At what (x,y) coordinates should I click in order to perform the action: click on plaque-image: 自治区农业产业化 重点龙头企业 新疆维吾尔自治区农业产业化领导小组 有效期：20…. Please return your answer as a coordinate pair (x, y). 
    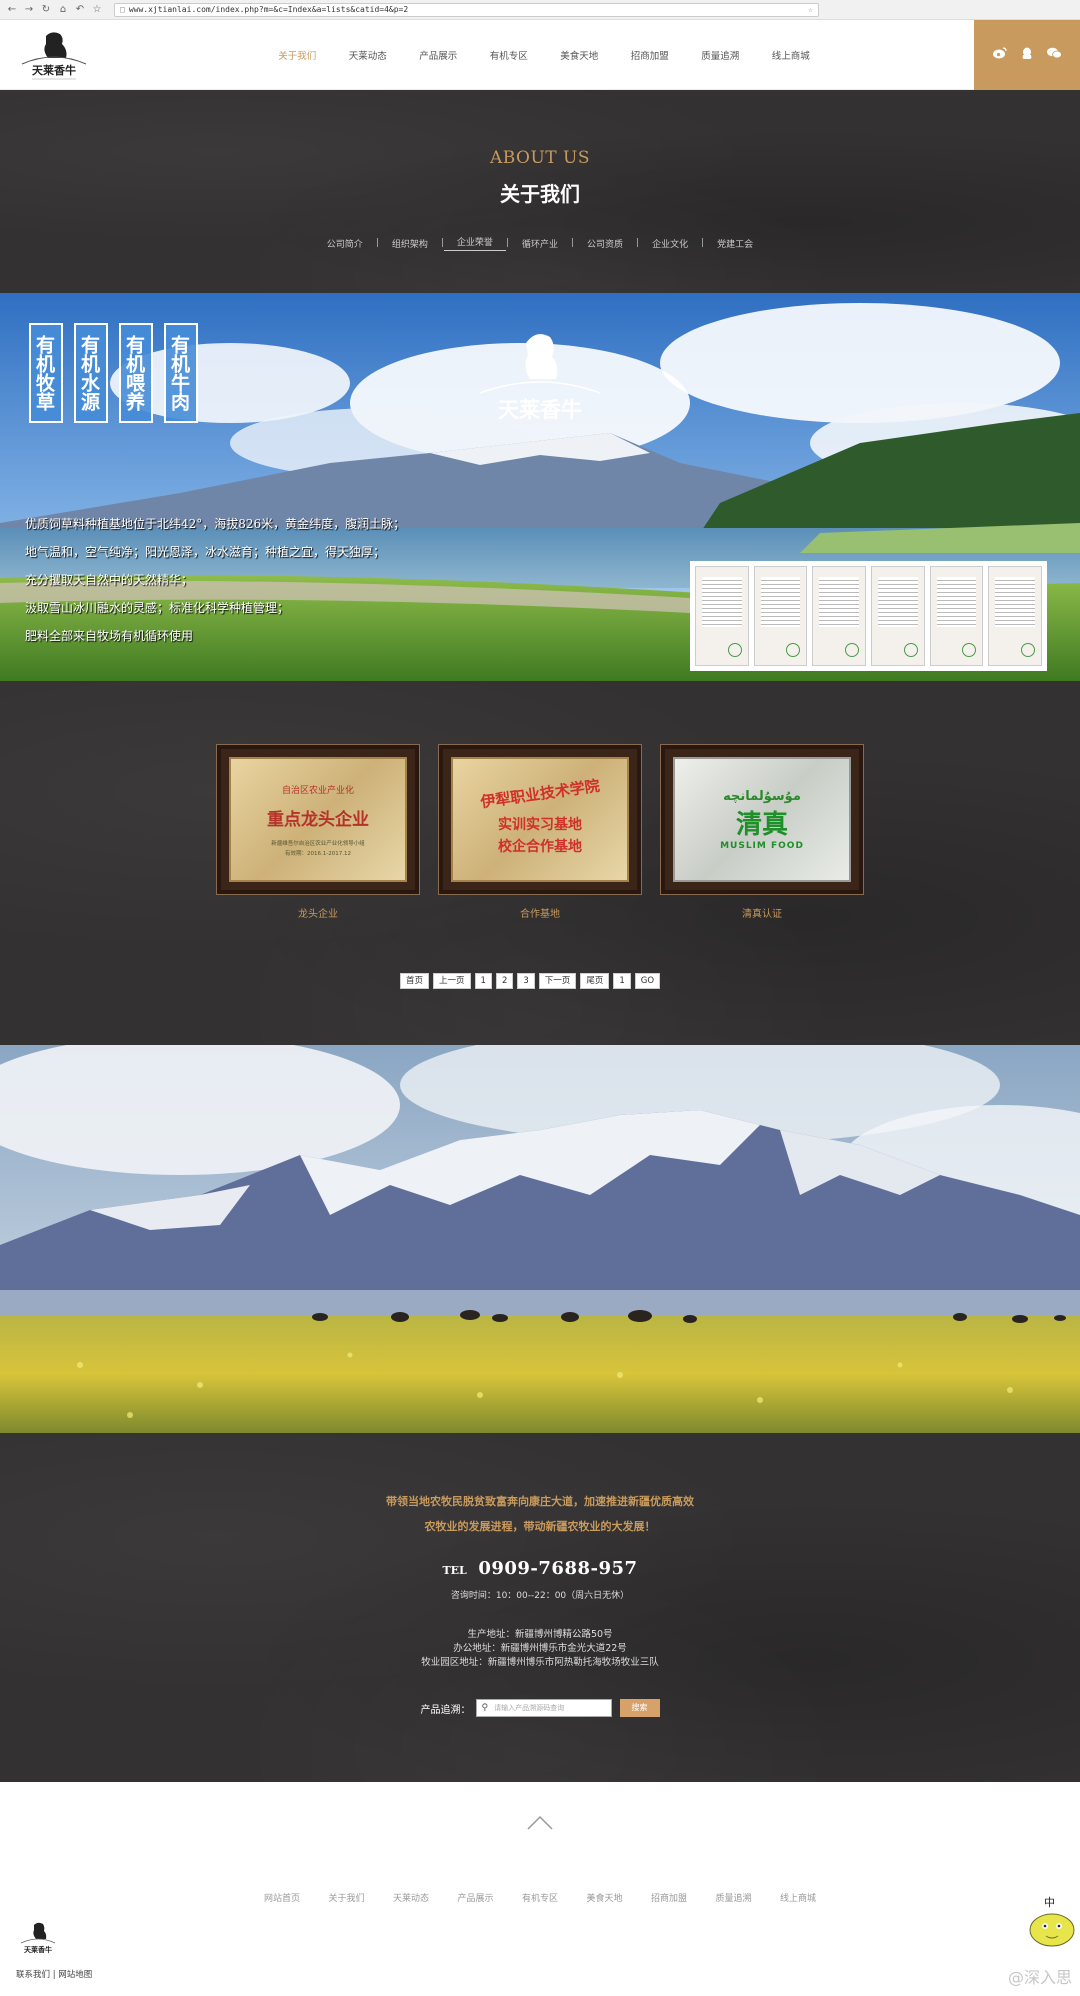
    Looking at the image, I should click on (318, 819).